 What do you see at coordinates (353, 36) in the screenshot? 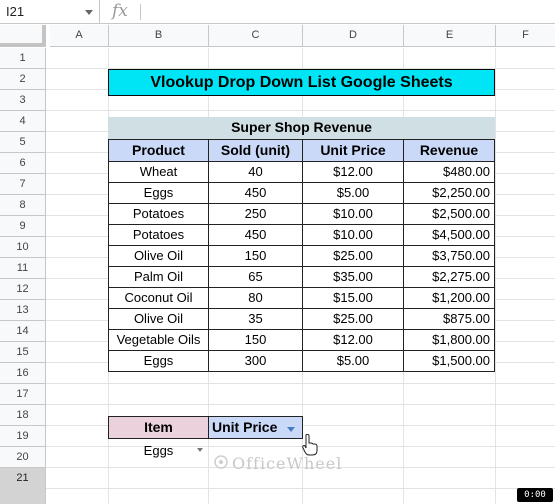
I see `col-header-d: D` at bounding box center [353, 36].